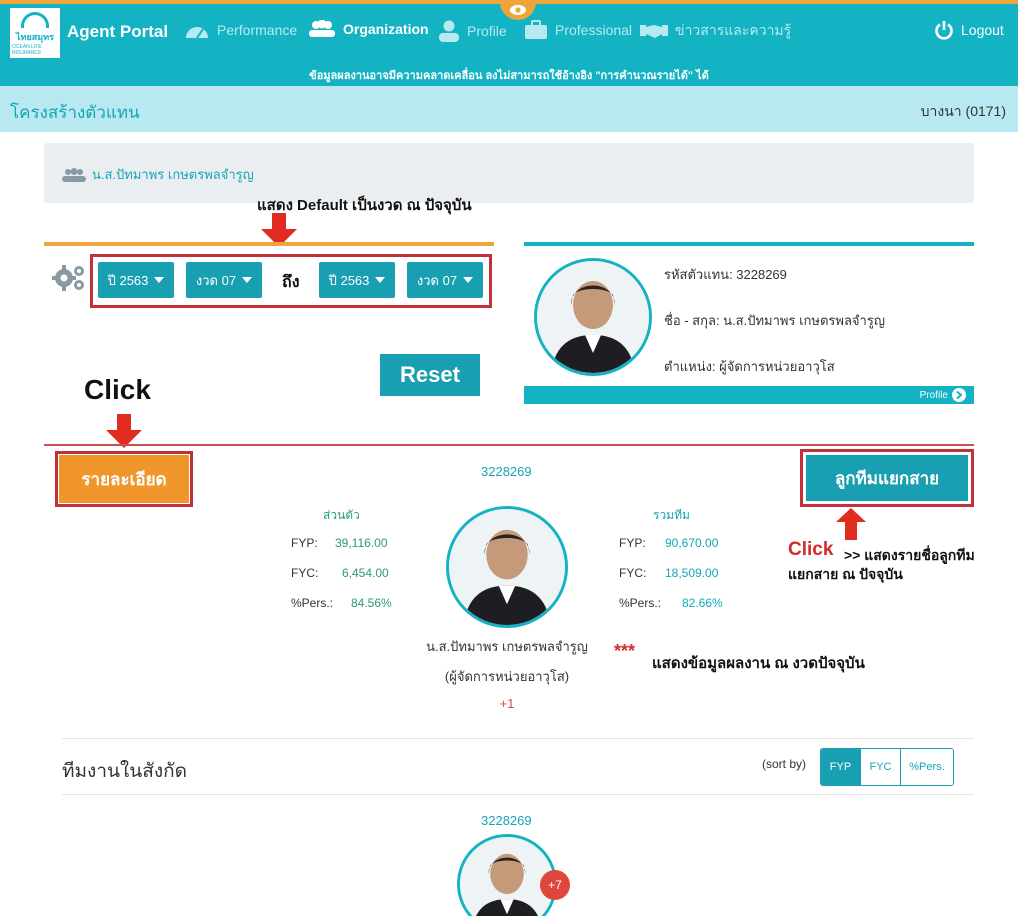 The width and height of the screenshot is (1018, 916). What do you see at coordinates (509, 445) in the screenshot?
I see `section-divider` at bounding box center [509, 445].